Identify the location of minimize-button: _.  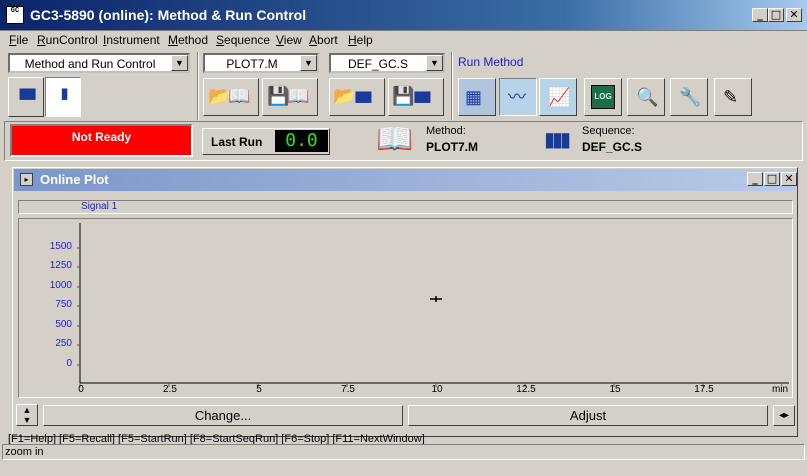
(760, 15).